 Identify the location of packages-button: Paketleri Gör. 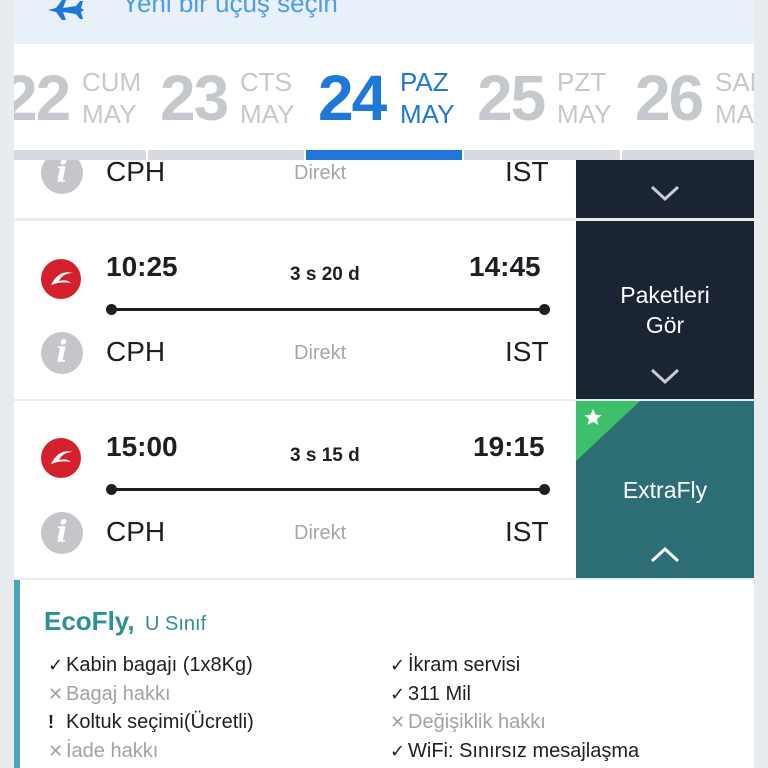
(665, 310).